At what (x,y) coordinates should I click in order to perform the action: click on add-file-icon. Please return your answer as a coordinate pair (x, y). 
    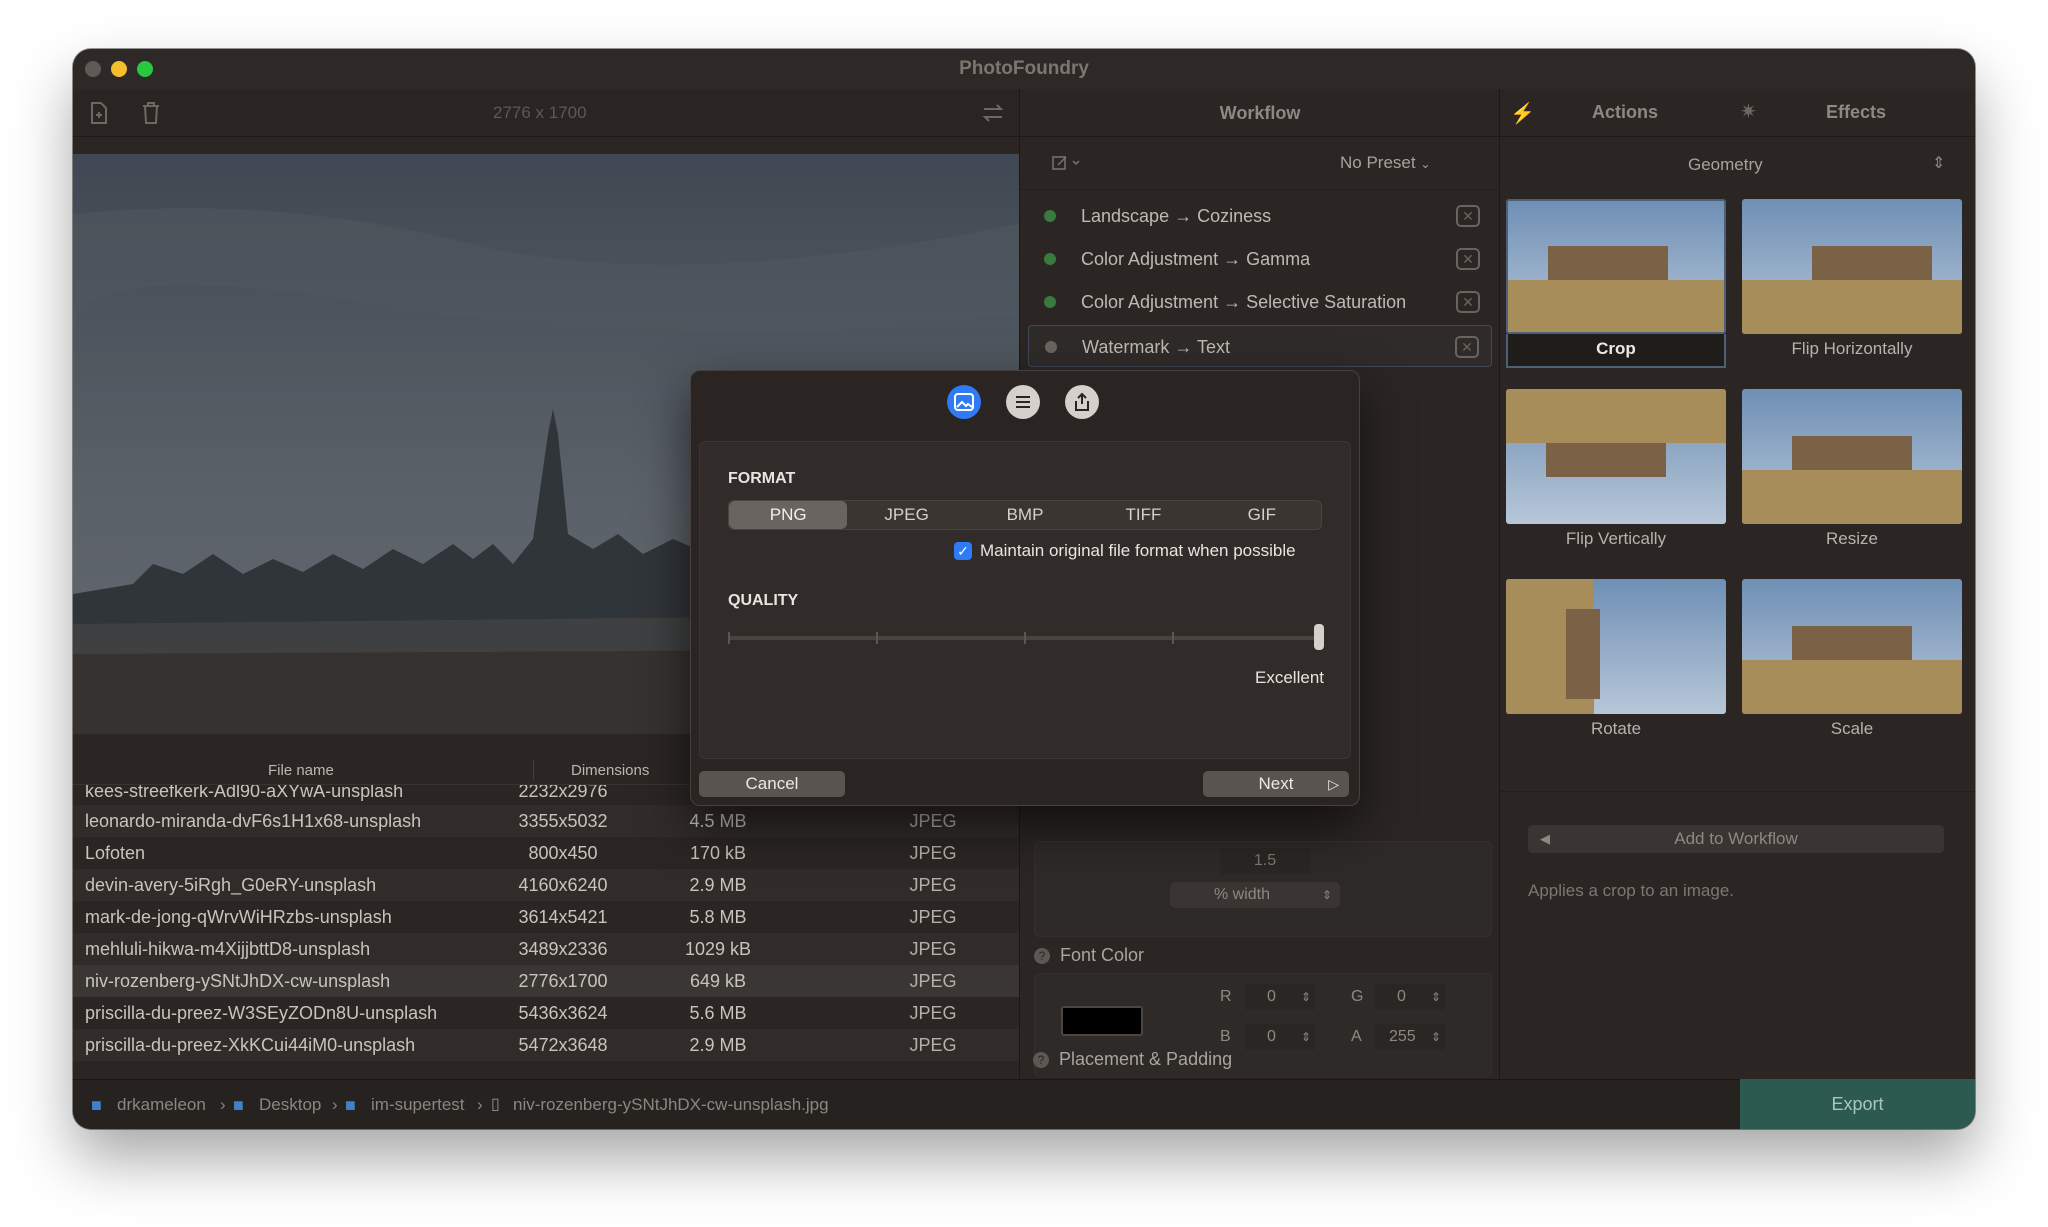
    Looking at the image, I should click on (99, 113).